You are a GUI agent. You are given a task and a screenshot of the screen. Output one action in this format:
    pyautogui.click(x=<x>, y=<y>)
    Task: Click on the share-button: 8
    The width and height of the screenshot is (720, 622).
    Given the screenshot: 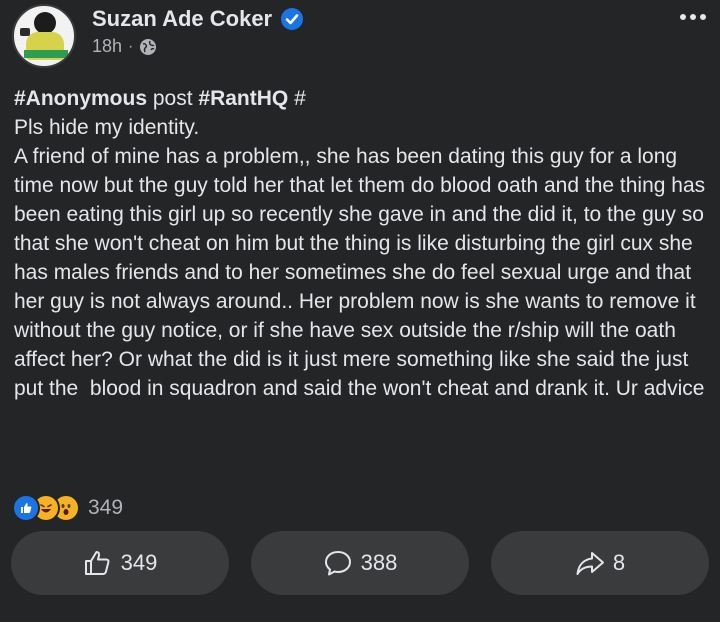 What is the action you would take?
    pyautogui.click(x=600, y=563)
    